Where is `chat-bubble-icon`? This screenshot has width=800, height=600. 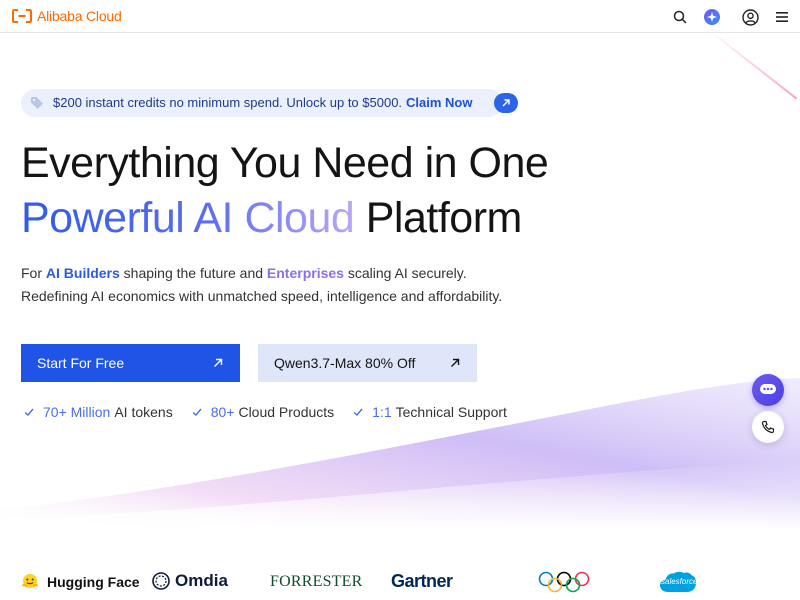
chat-bubble-icon is located at coordinates (768, 389).